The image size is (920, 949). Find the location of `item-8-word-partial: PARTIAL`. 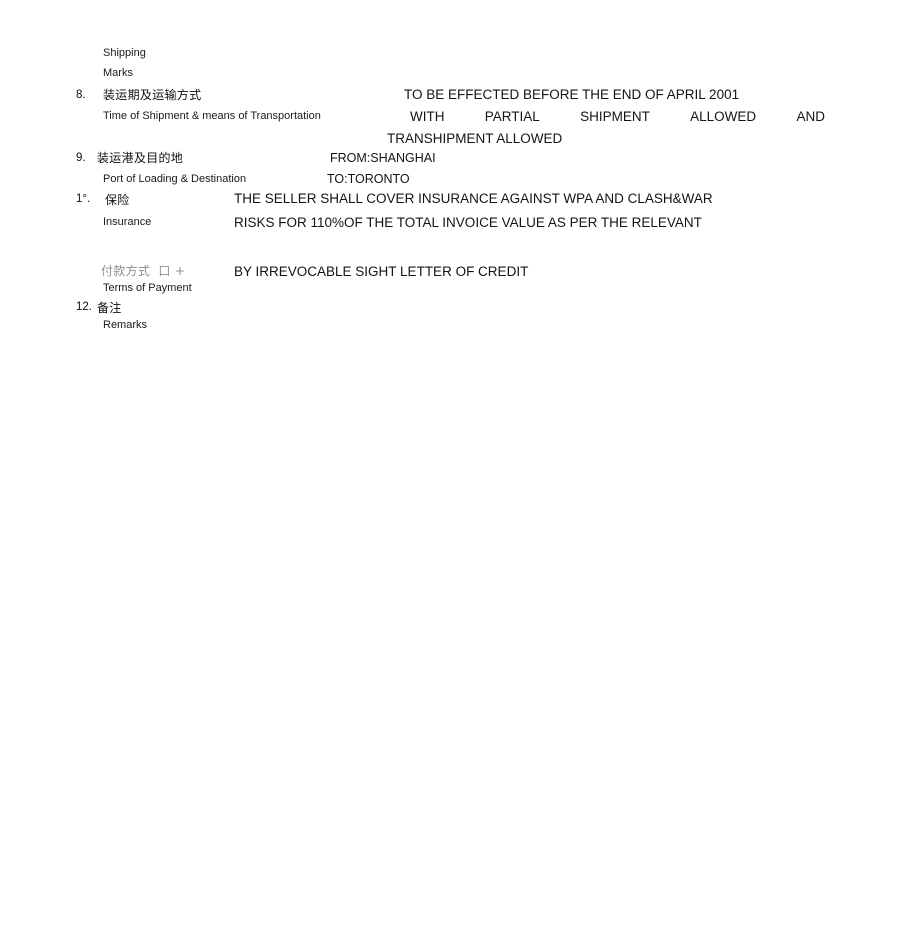

item-8-word-partial: PARTIAL is located at coordinates (512, 116).